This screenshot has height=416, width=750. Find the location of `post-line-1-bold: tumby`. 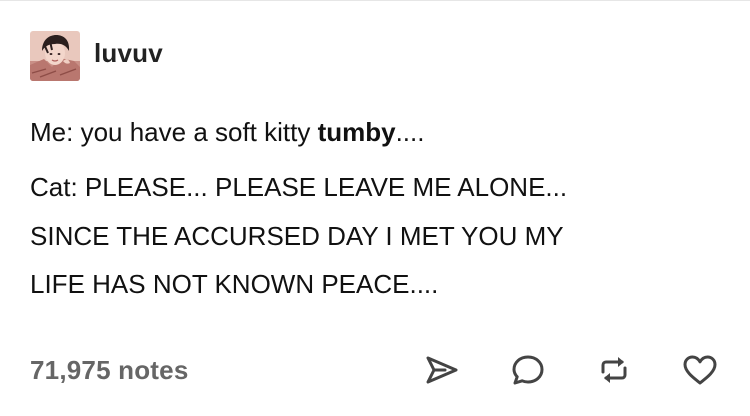

post-line-1-bold: tumby is located at coordinates (356, 132).